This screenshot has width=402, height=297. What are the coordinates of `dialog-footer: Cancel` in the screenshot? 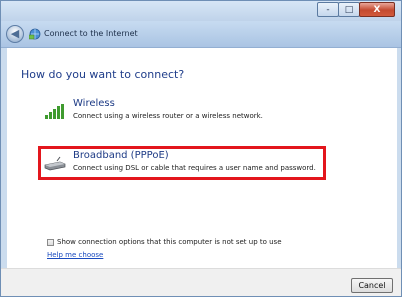 It's located at (201, 282).